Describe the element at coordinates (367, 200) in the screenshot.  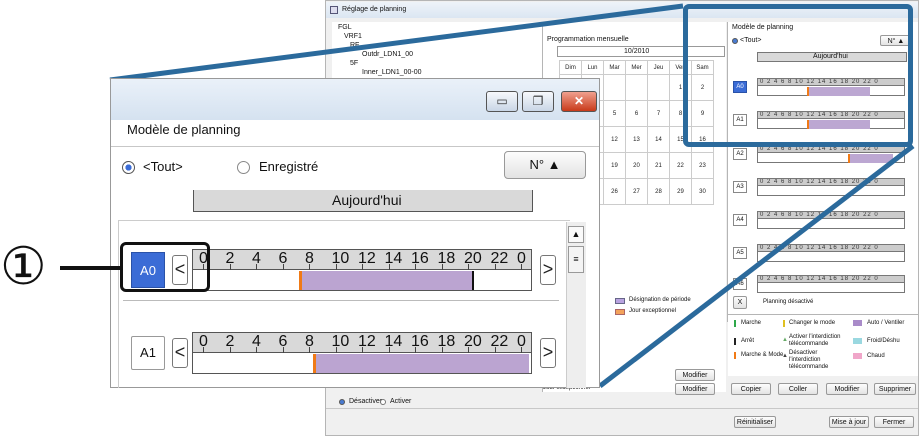
I see `zoom-today-label: Aujourd'hui` at that location.